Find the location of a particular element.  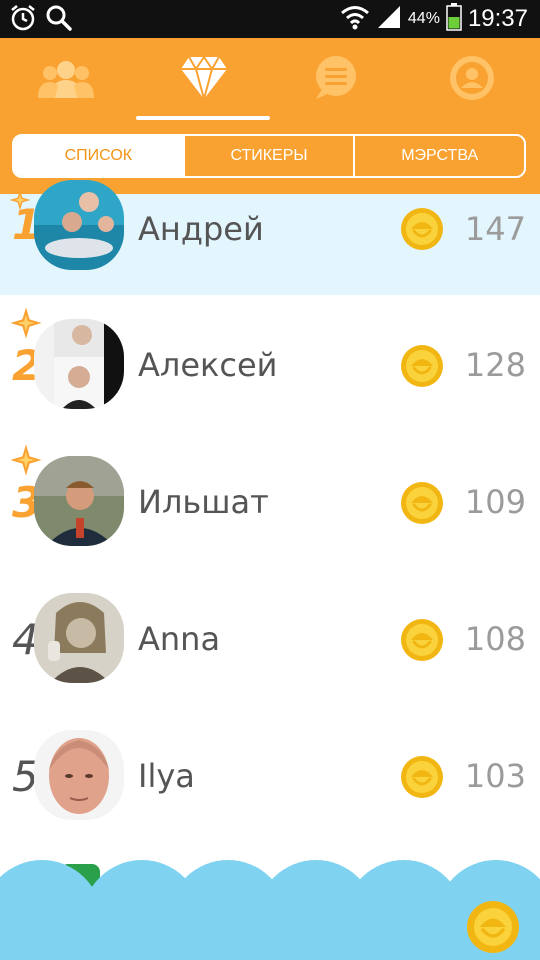

player-name: Андрей is located at coordinates (201, 229).